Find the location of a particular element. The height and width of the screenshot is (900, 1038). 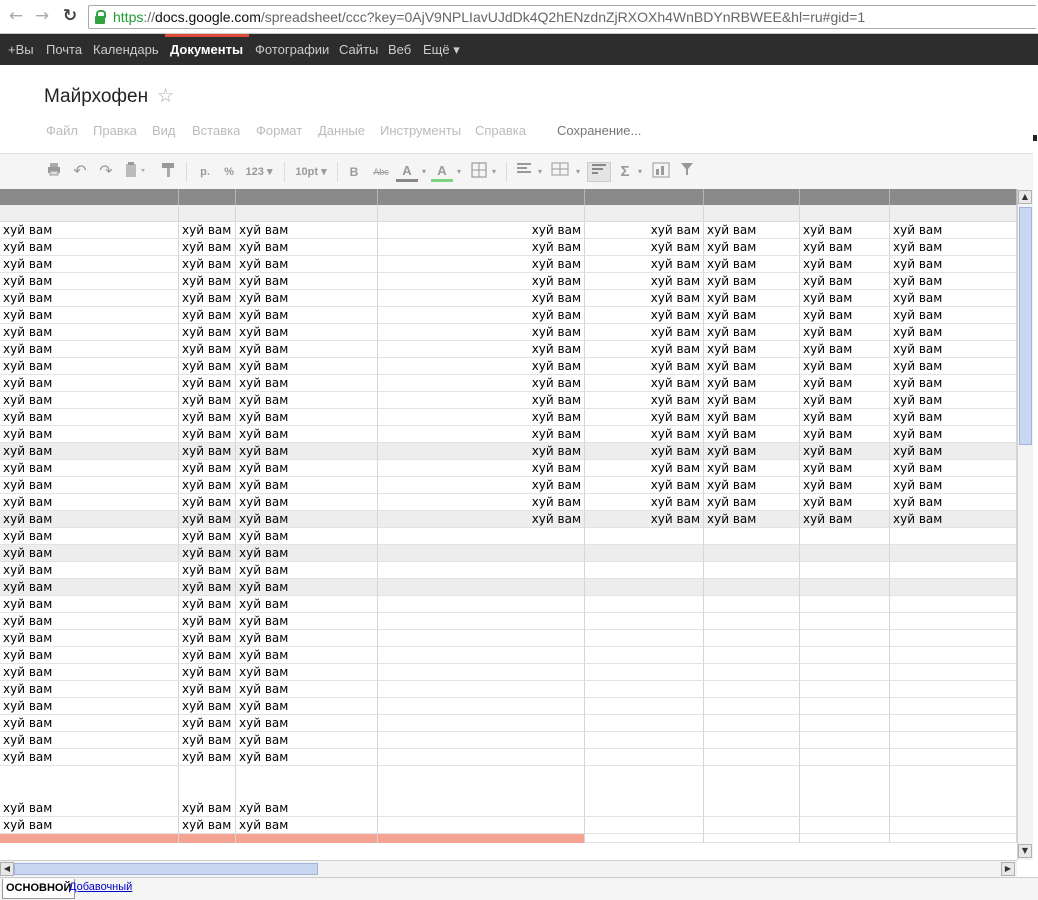

number-format-dropdown: 123 ▾ is located at coordinates (259, 172).